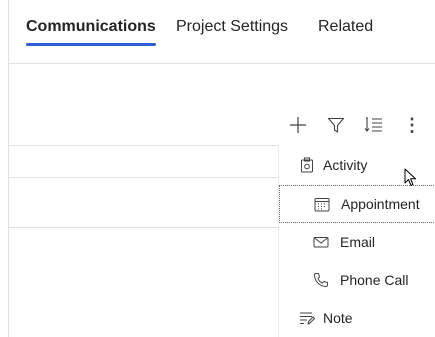  I want to click on activity-icon, so click(307, 165).